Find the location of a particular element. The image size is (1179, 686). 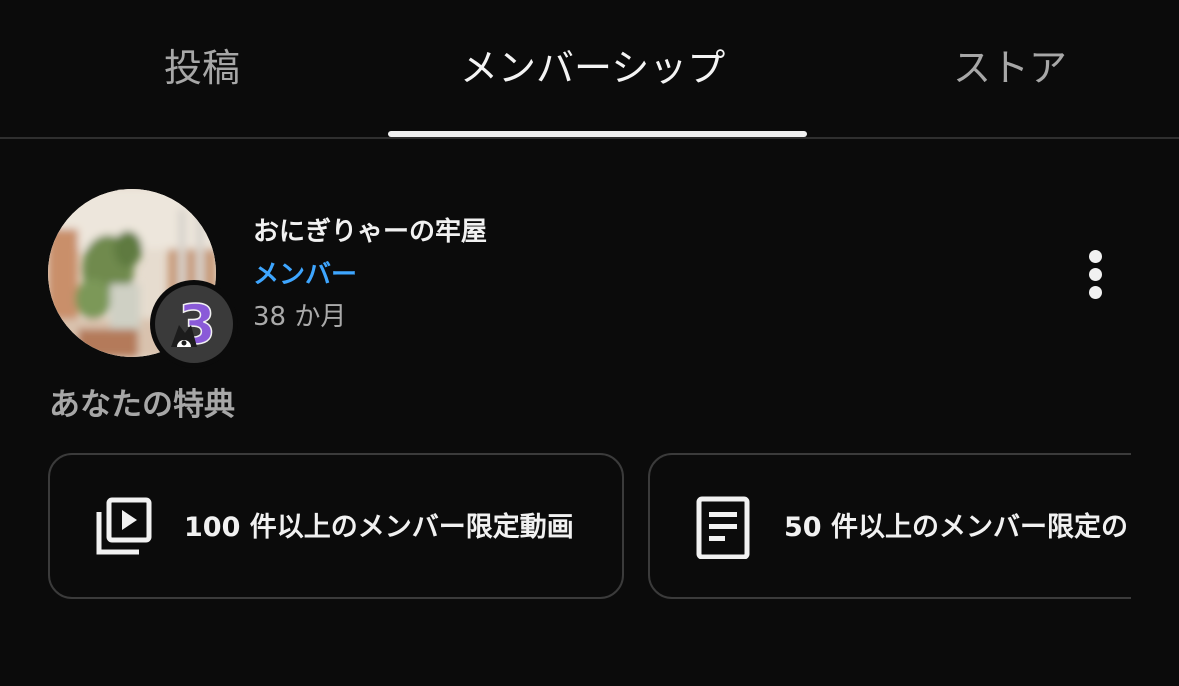

tab-membership: メンバーシップ is located at coordinates (592, 68).